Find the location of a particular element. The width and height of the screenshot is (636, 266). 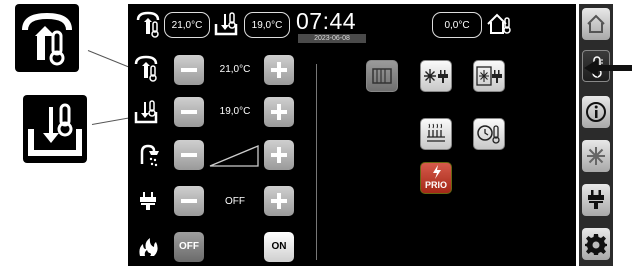

radiator-tile is located at coordinates (382, 76).